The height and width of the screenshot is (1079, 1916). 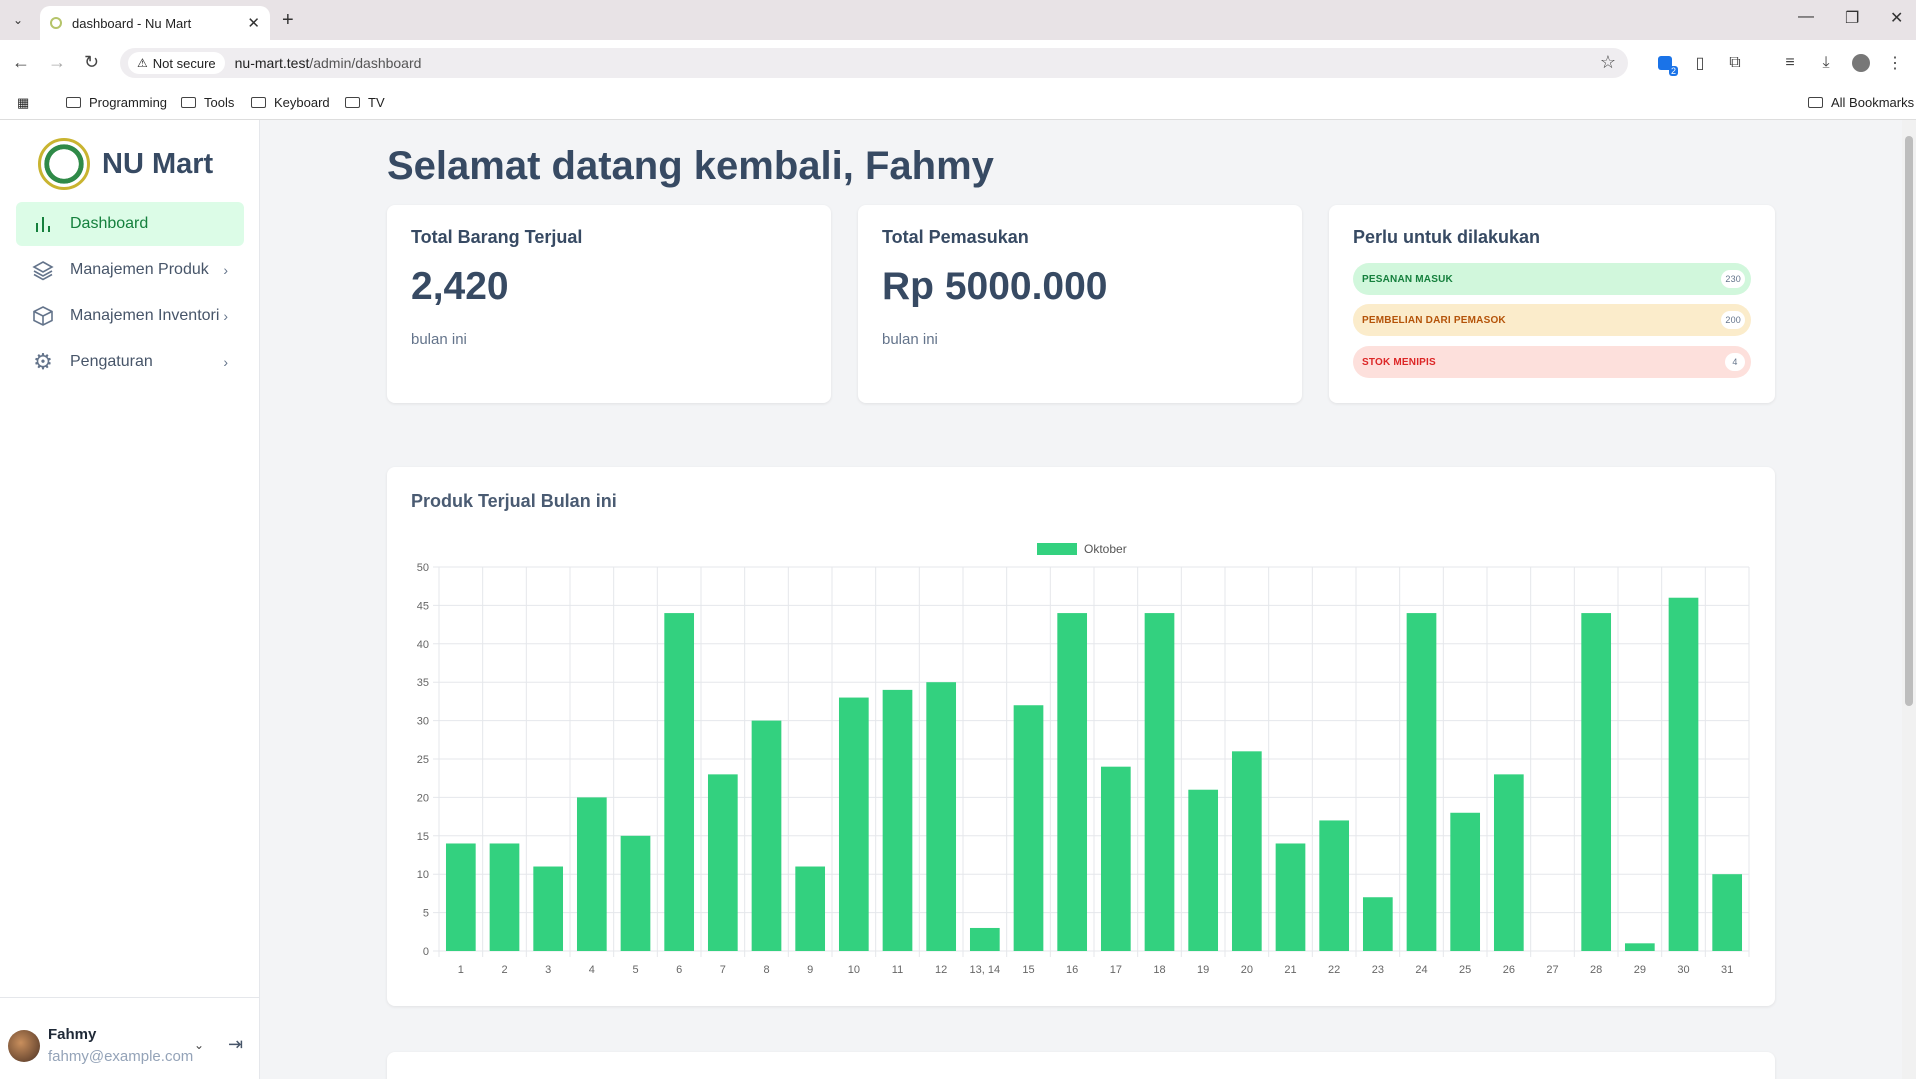 What do you see at coordinates (111, 361) in the screenshot?
I see `sidebar-item-label: Pengaturan` at bounding box center [111, 361].